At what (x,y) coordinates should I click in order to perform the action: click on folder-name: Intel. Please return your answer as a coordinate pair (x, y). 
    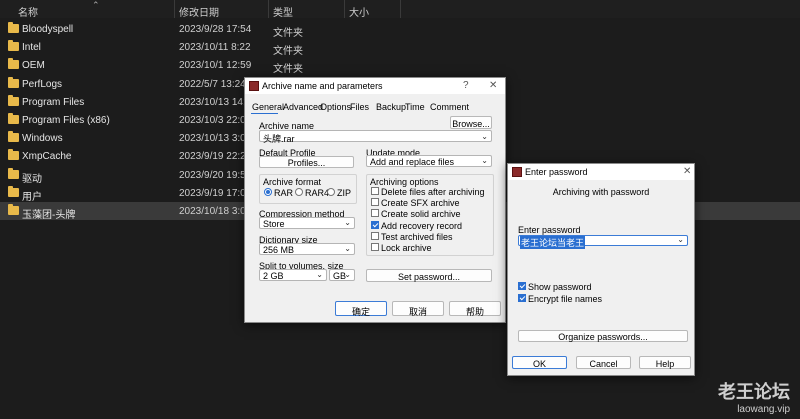
    Looking at the image, I should click on (31, 48).